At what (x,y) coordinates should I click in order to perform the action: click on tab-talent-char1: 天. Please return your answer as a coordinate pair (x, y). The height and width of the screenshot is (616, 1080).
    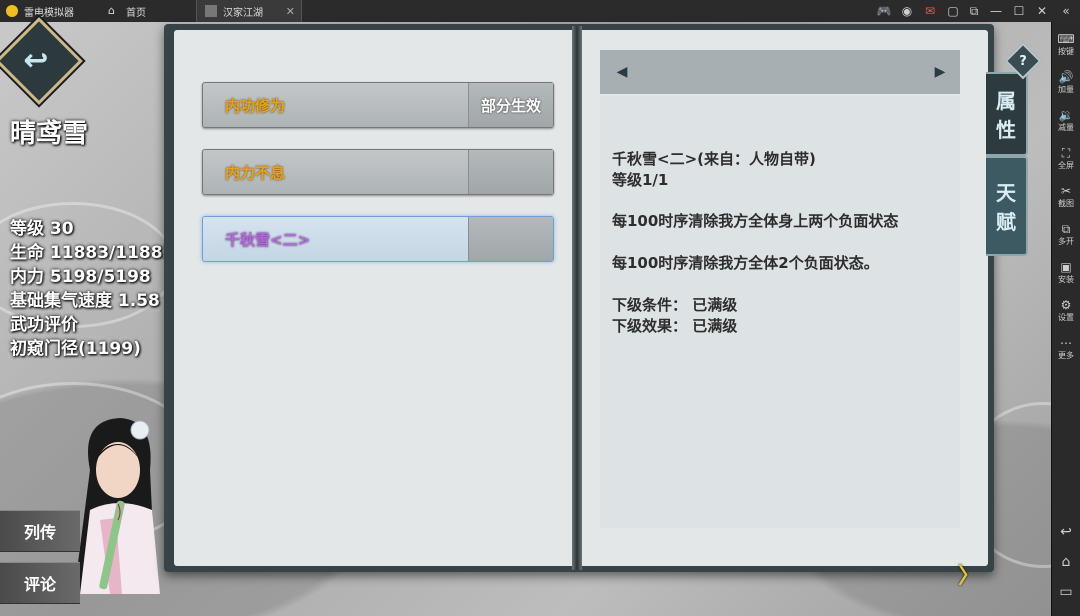
    Looking at the image, I should click on (1006, 193).